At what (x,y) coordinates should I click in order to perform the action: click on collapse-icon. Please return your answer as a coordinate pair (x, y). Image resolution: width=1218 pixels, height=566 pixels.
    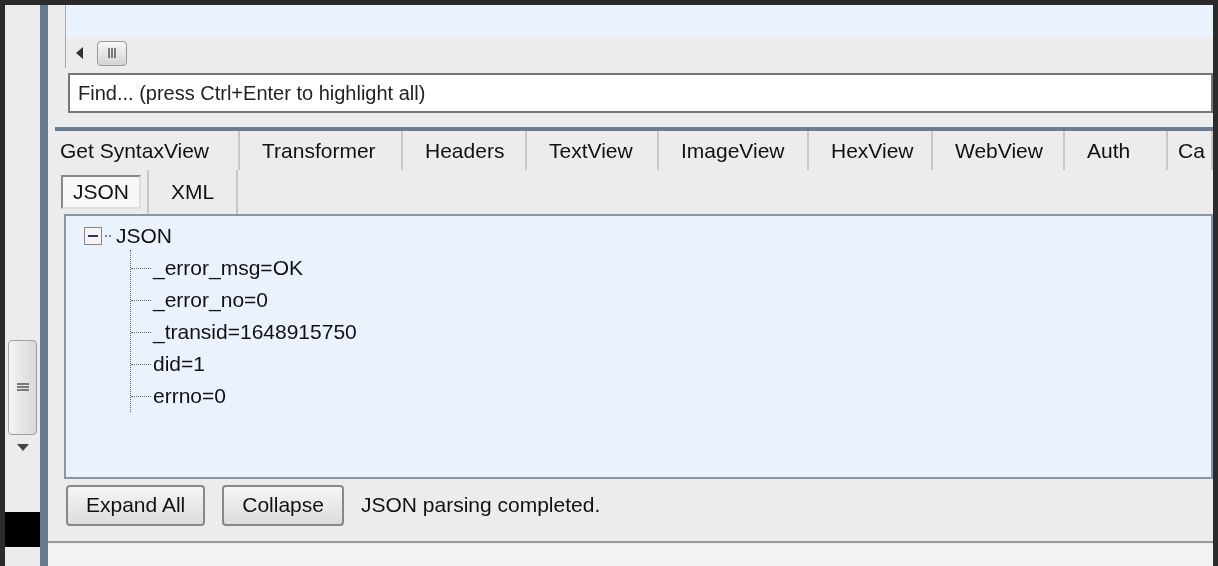
    Looking at the image, I should click on (93, 236).